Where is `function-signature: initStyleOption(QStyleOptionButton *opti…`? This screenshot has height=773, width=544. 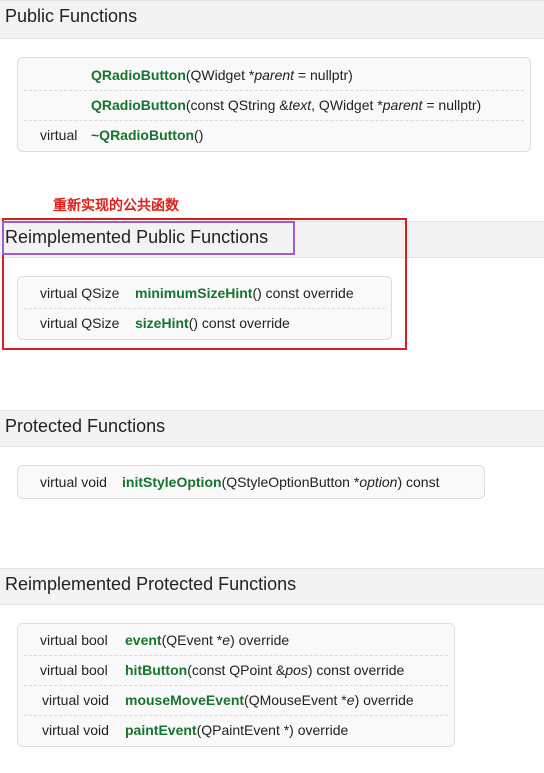 function-signature: initStyleOption(QStyleOptionButton *opti… is located at coordinates (280, 482).